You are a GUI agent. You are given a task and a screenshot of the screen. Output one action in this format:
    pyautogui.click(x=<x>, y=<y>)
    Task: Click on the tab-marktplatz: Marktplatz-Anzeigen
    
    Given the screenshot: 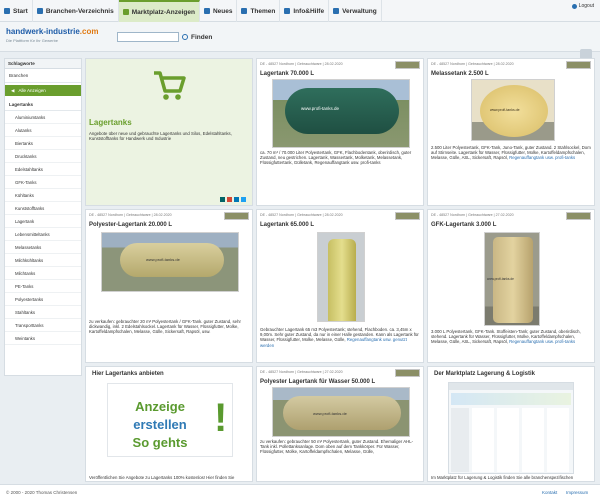 What is the action you would take?
    pyautogui.click(x=159, y=11)
    